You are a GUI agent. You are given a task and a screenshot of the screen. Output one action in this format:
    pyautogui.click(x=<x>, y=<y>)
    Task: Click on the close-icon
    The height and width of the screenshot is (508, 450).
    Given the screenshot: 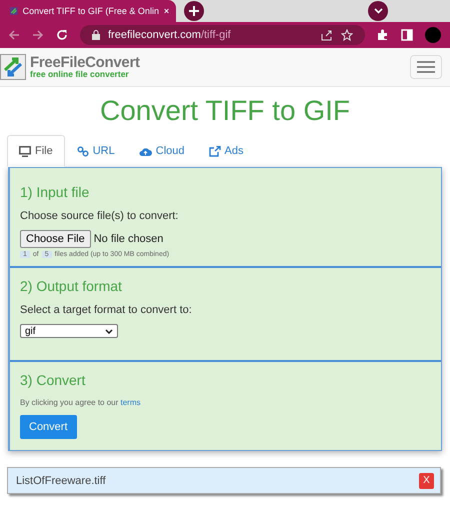 What is the action you would take?
    pyautogui.click(x=166, y=11)
    